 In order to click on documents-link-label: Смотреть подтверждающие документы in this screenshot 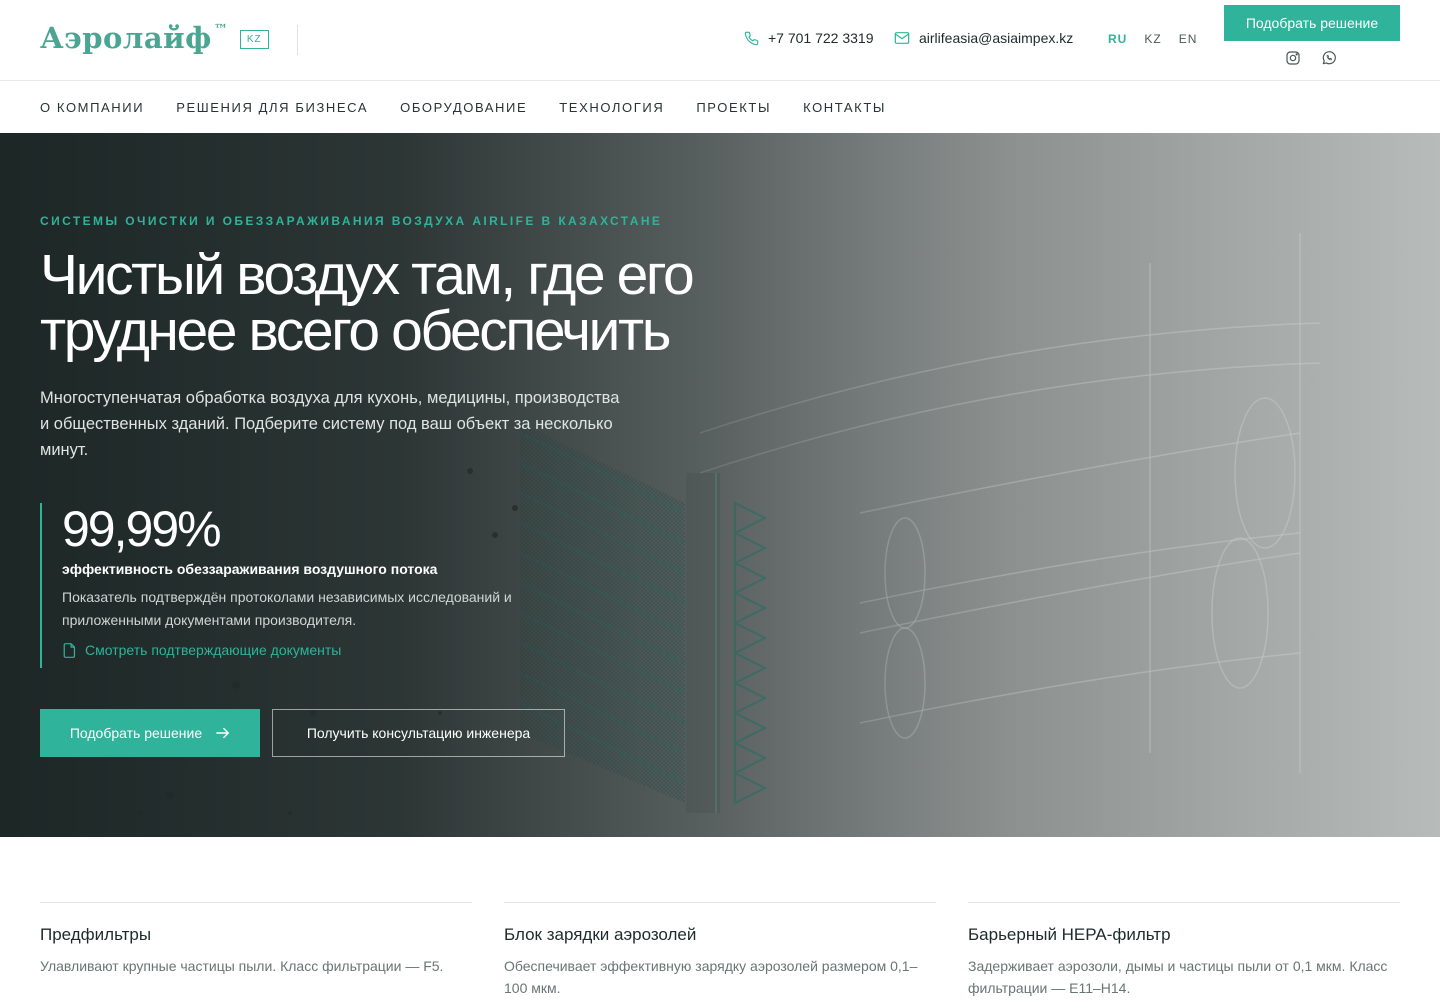, I will do `click(213, 650)`.